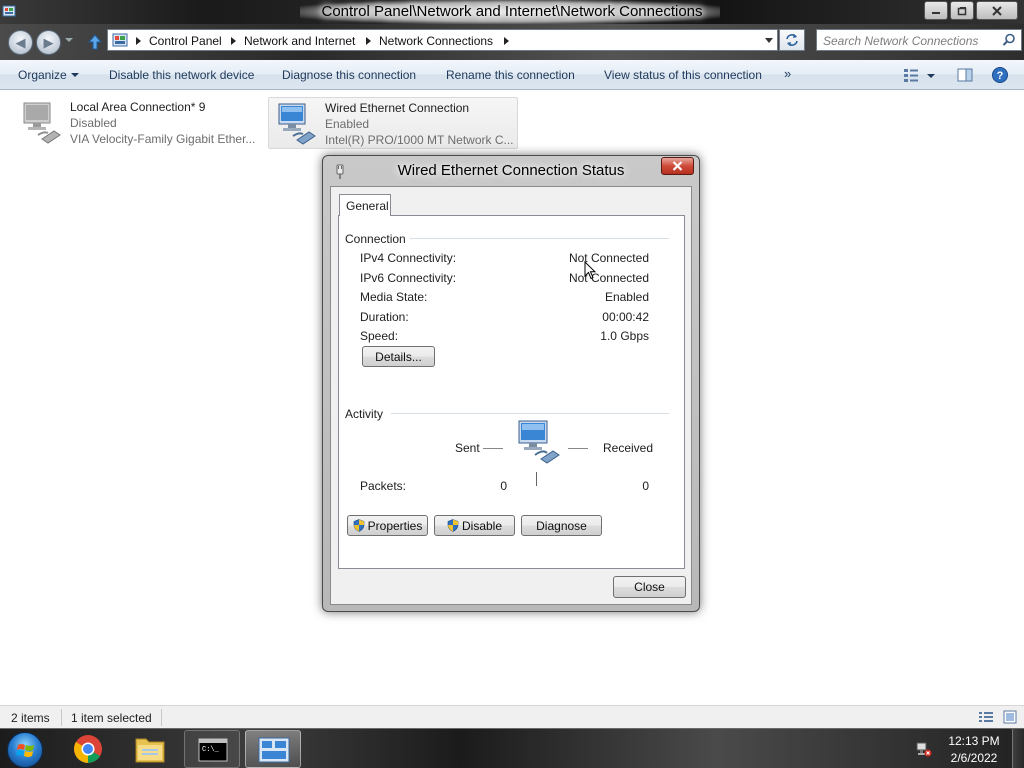 The width and height of the screenshot is (1024, 768). I want to click on address-dropdown-icon, so click(769, 40).